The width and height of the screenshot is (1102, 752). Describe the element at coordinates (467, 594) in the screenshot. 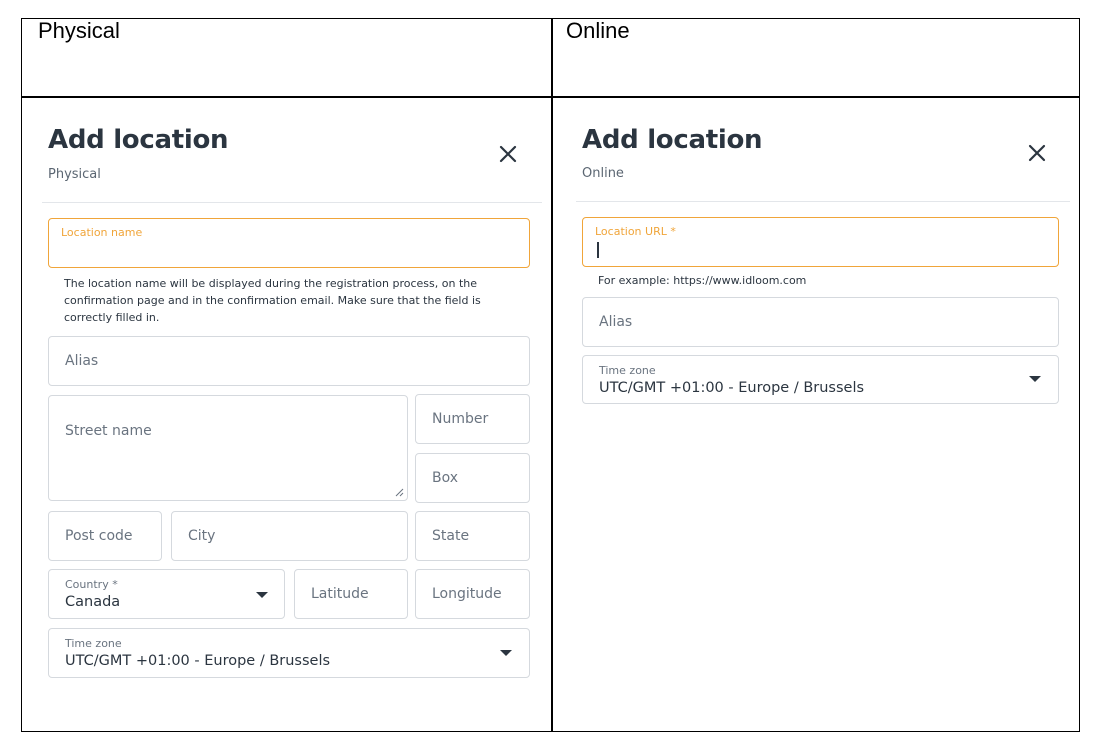

I see `longitude-placeholder: Longitude` at that location.